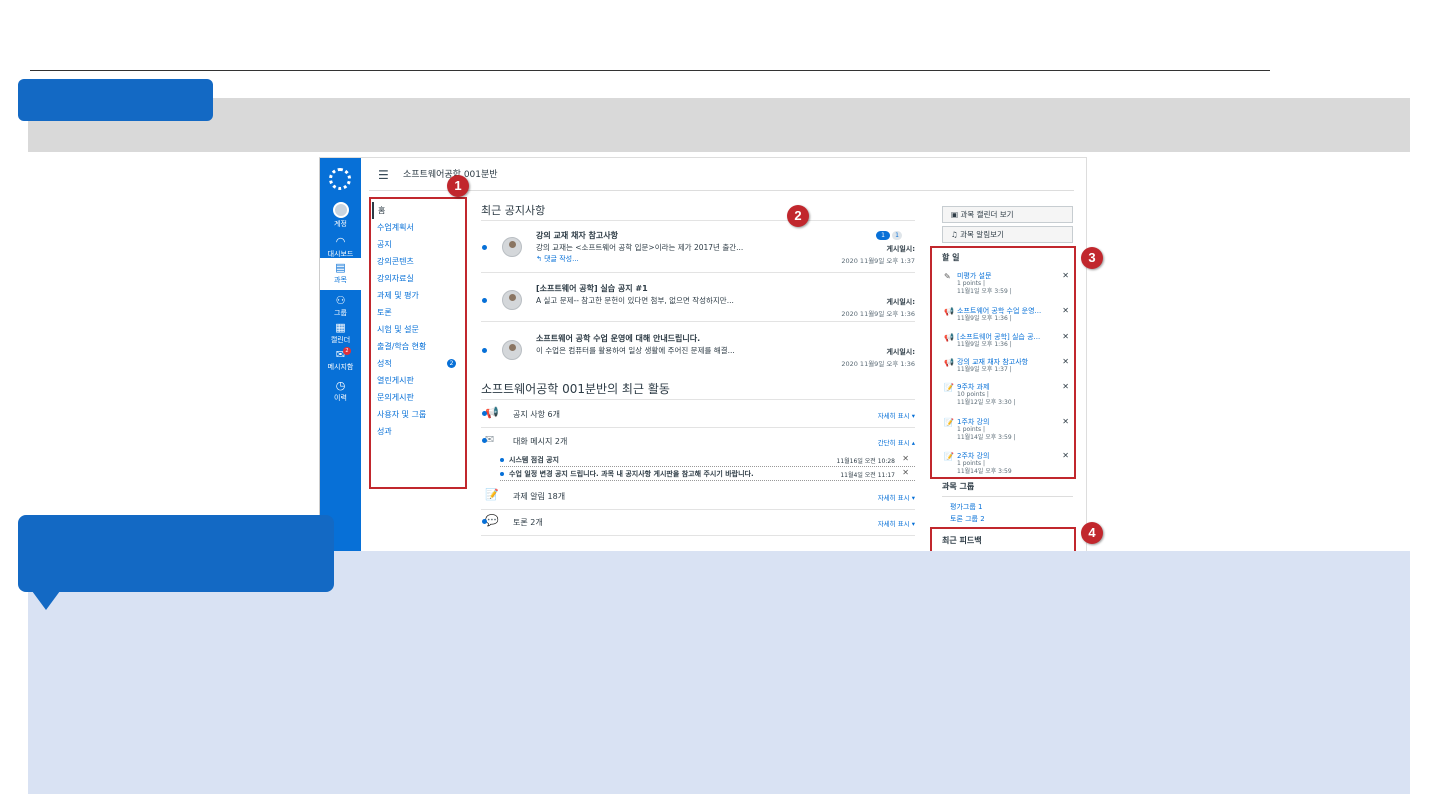  I want to click on activity-announcements: 📢 공지 사항 6개 자세히 표시 ▾, so click(698, 414).